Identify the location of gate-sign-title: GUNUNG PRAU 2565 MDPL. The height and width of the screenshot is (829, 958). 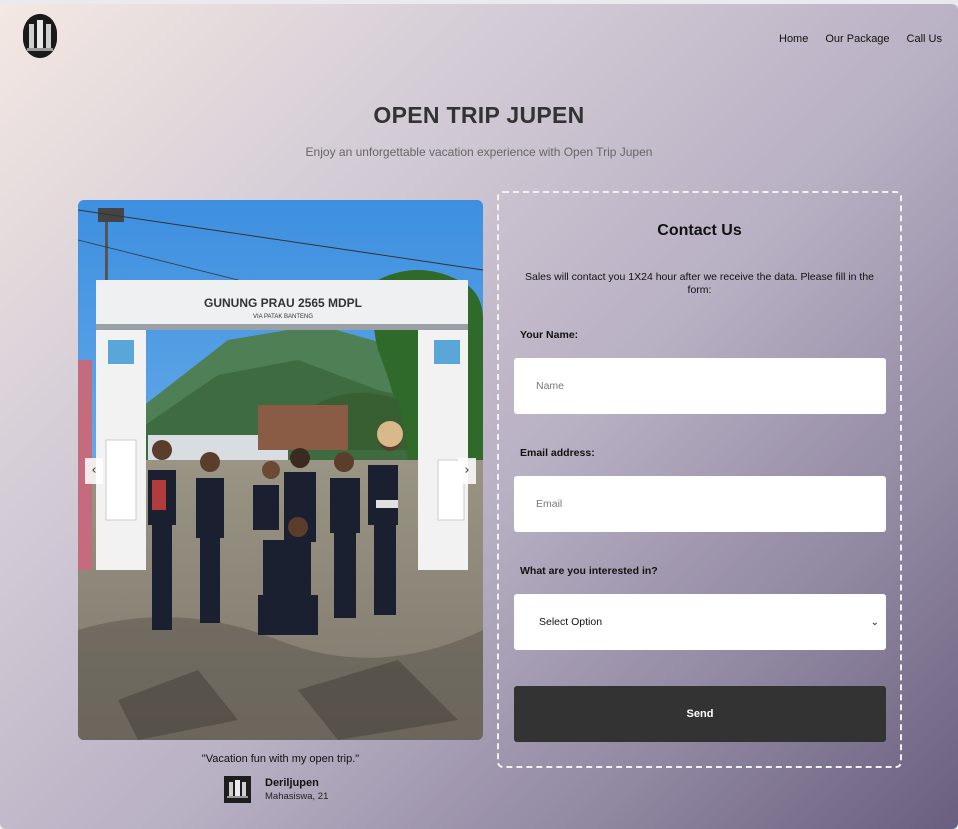
(283, 303).